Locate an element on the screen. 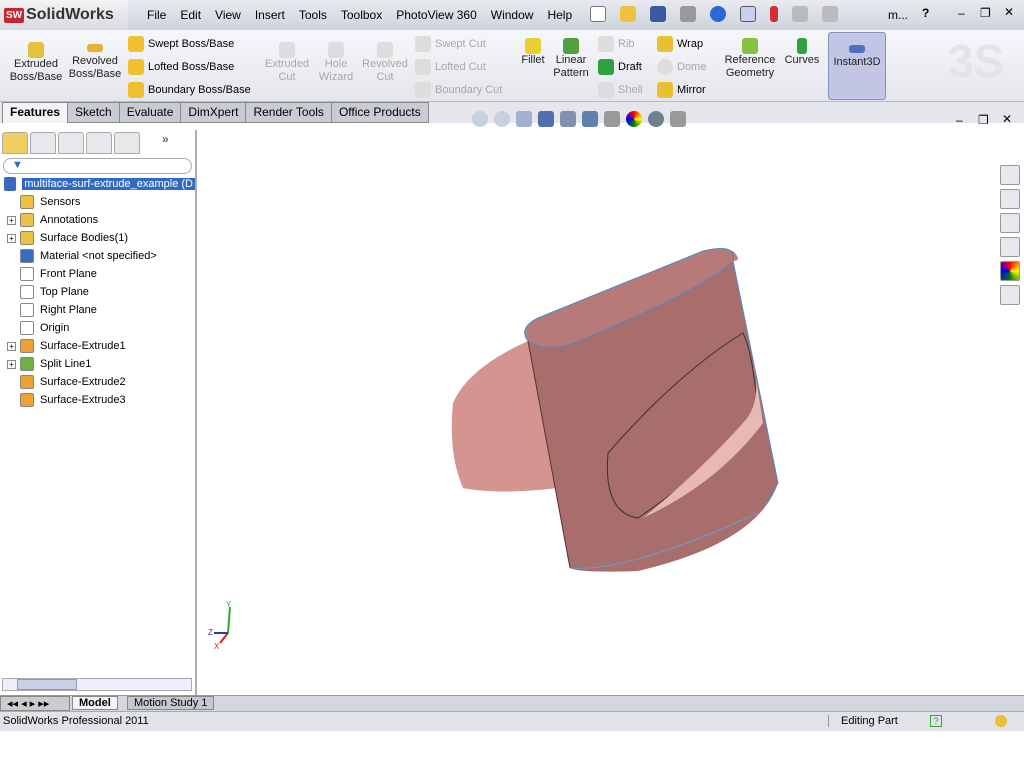 The image size is (1024, 768). tree-item: Front Plane is located at coordinates (97, 274).